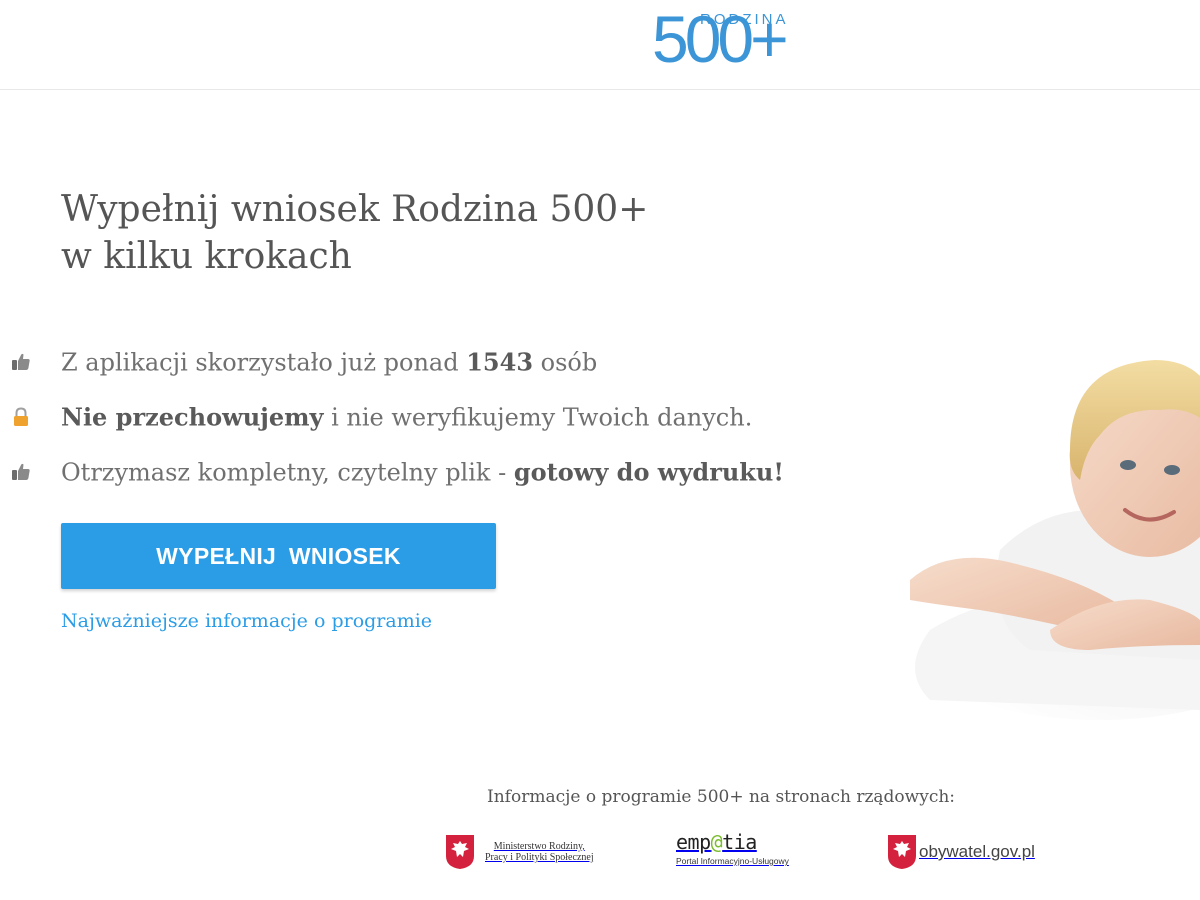 Image resolution: width=1200 pixels, height=900 pixels. Describe the element at coordinates (206, 256) in the screenshot. I see `page-title-line2: w kilku krokach` at that location.